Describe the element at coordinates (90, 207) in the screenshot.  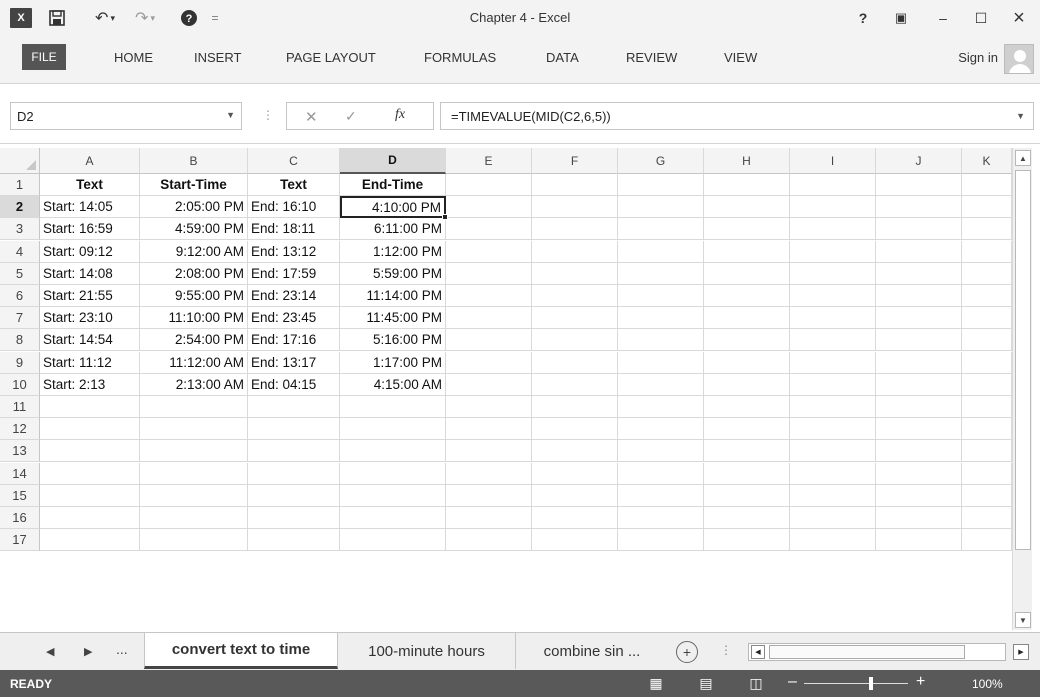
I see `cell-a2: Start: 14:05` at that location.